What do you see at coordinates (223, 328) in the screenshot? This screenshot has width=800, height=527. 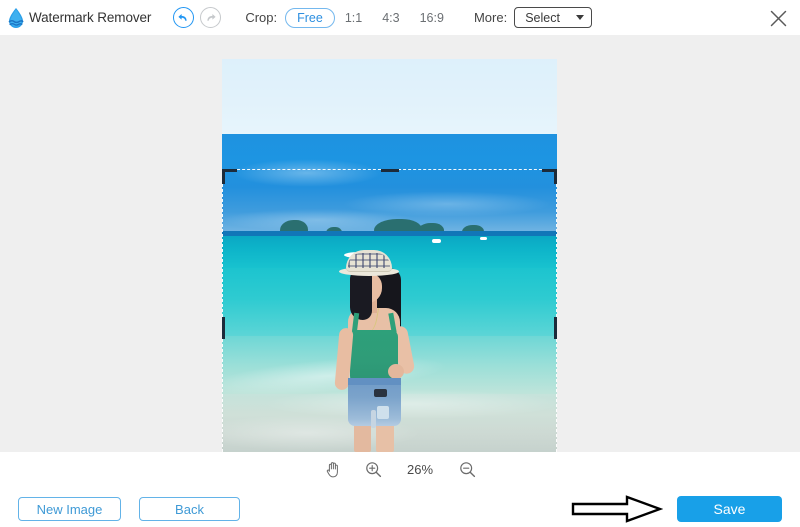 I see `crop-handle-left-center` at bounding box center [223, 328].